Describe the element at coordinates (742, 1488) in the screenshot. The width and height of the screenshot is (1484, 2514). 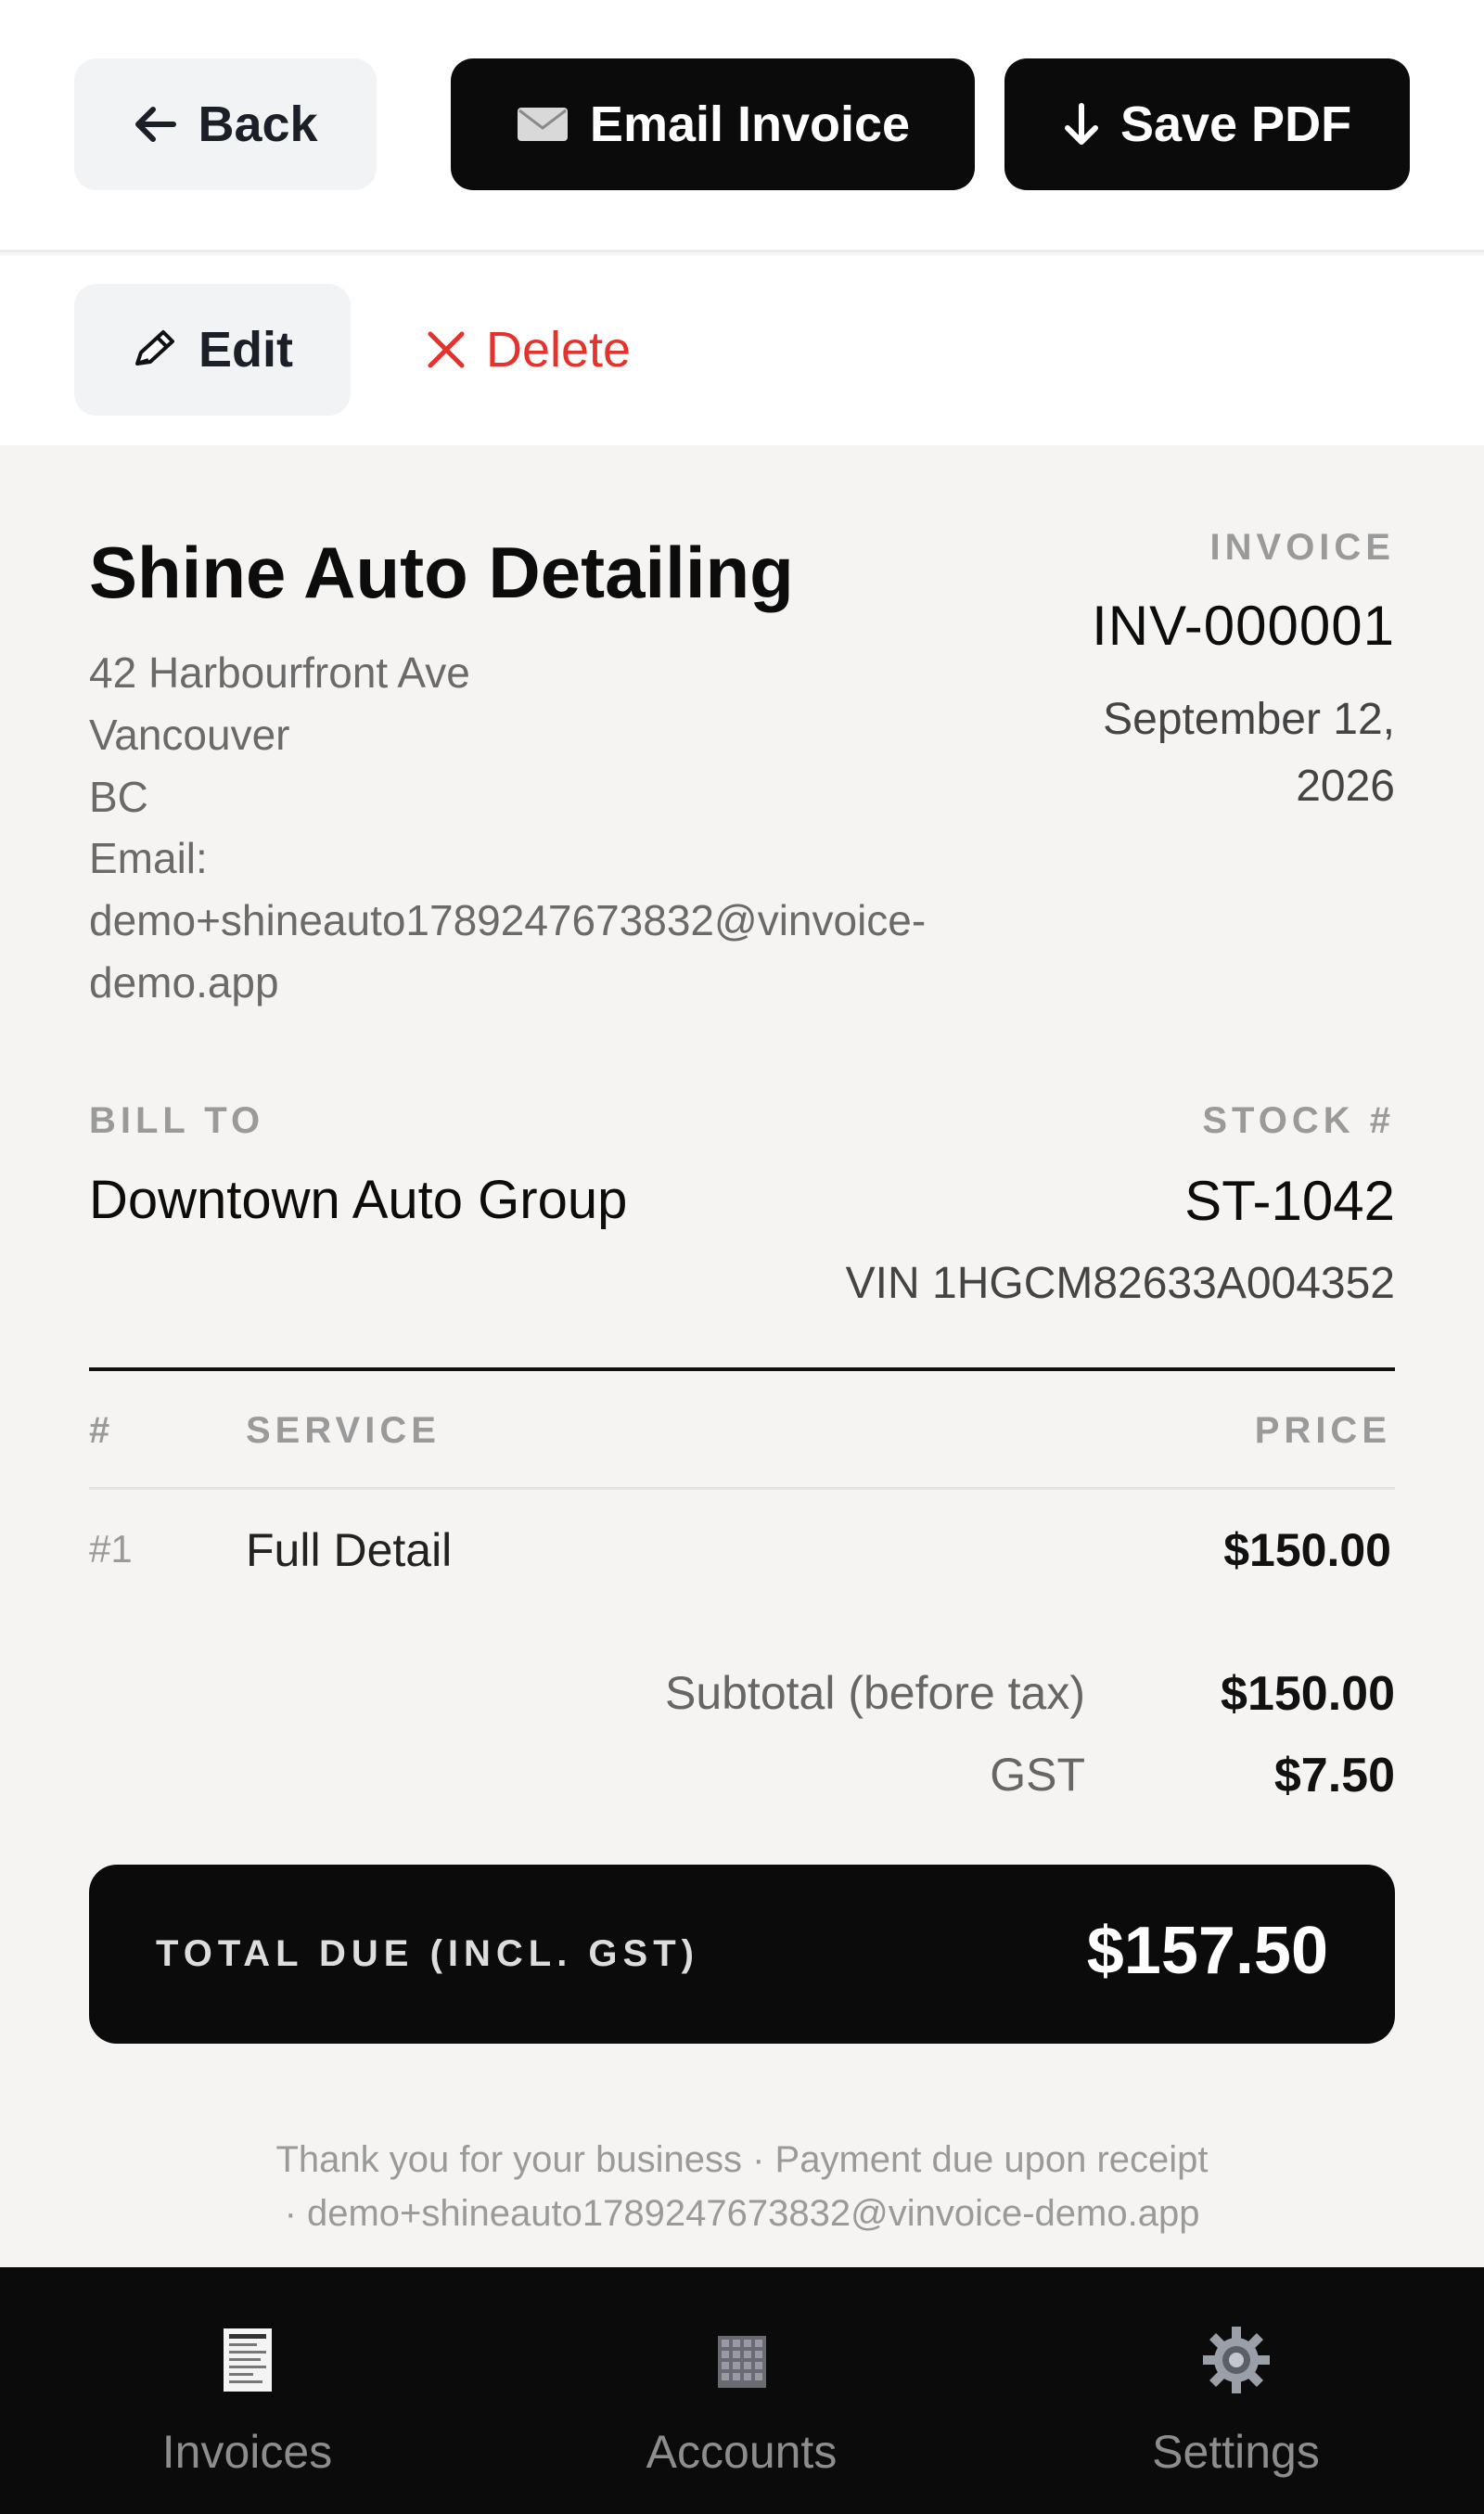
I see `table-header-rule` at that location.